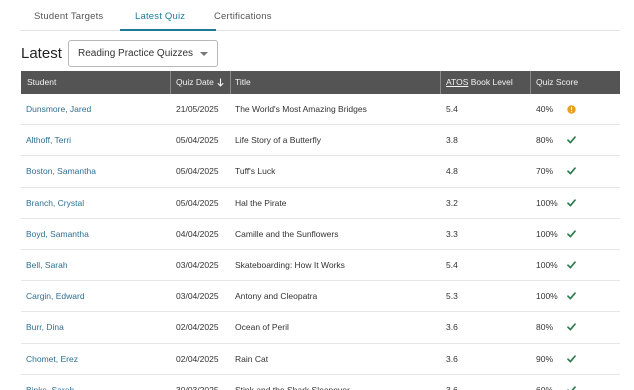  I want to click on student-link: Chomet, Erez, so click(52, 359).